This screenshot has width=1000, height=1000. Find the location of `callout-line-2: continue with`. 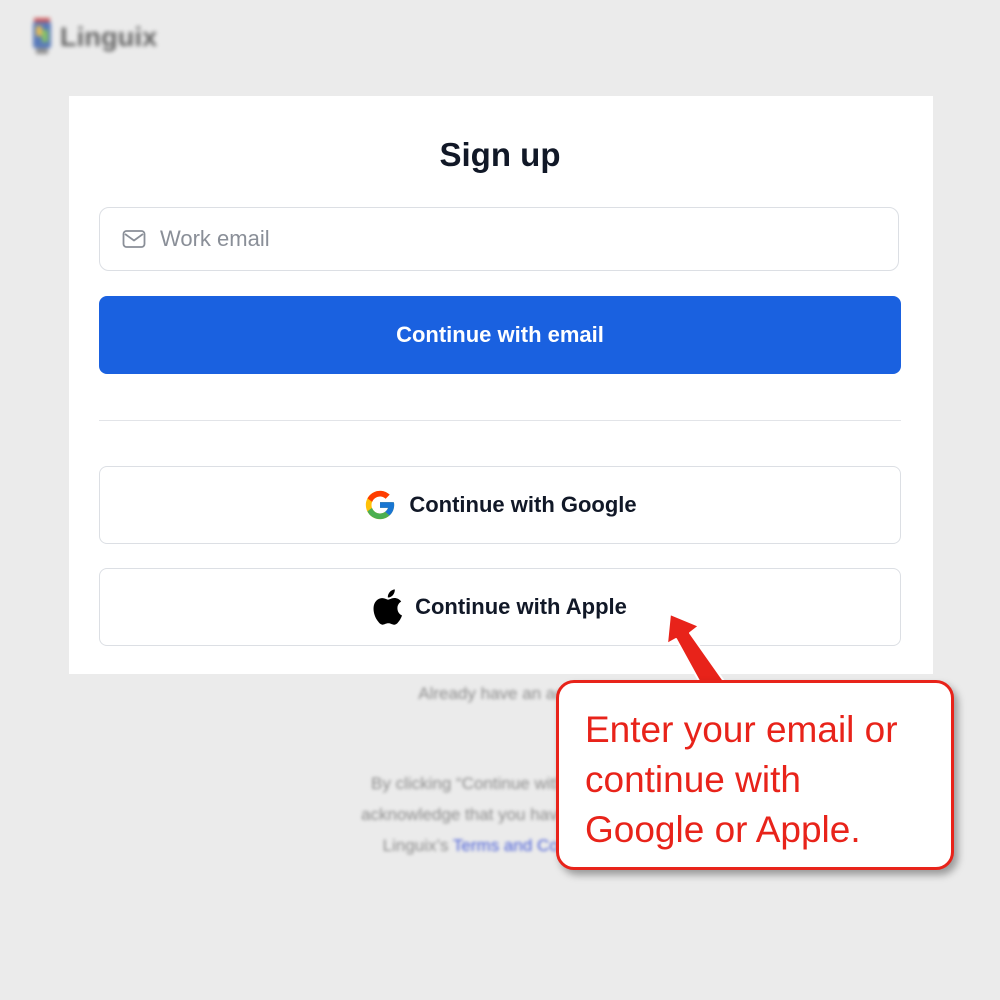

callout-line-2: continue with is located at coordinates (693, 779).